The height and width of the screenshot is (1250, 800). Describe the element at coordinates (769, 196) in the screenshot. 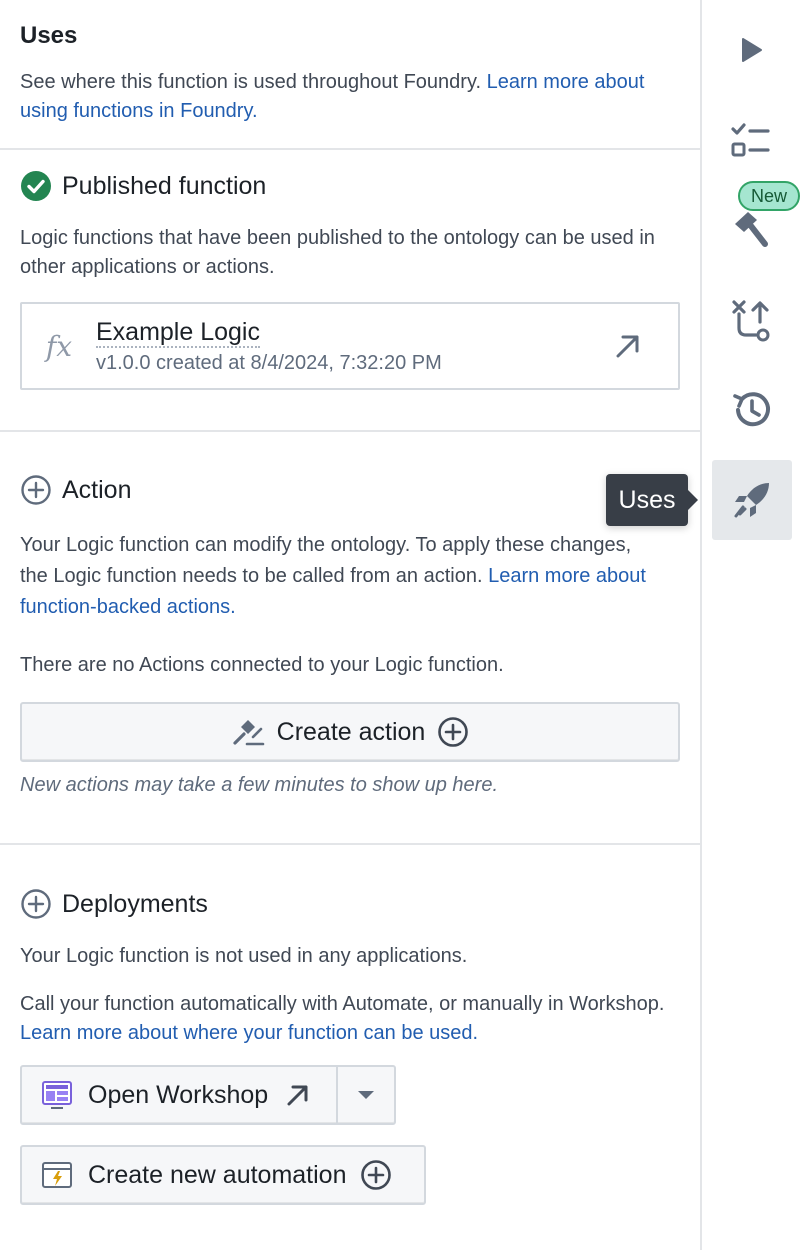

I see `new-badge: New` at that location.